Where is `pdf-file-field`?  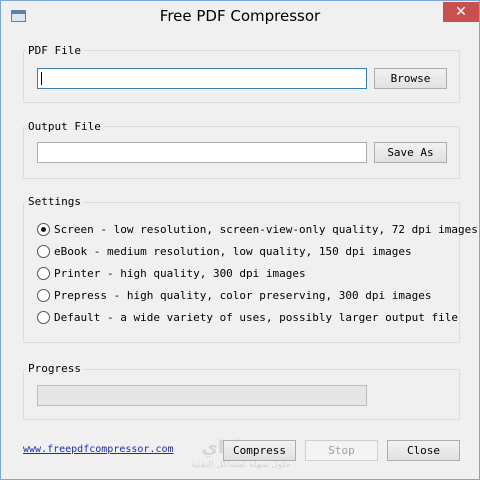
pdf-file-field is located at coordinates (202, 78).